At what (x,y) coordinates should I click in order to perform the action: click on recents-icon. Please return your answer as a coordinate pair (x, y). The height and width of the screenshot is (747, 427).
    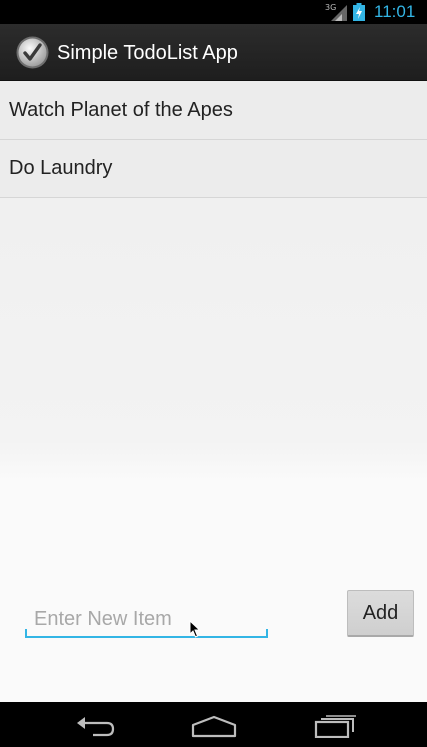
    Looking at the image, I should click on (335, 726).